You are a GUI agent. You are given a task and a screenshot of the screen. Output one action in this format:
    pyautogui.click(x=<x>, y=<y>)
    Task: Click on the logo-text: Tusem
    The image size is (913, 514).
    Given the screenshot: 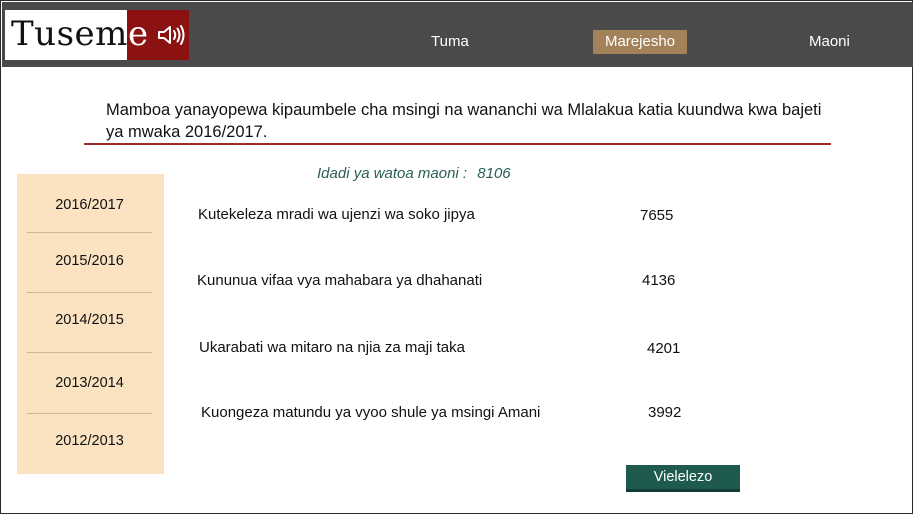 What is the action you would take?
    pyautogui.click(x=69, y=34)
    